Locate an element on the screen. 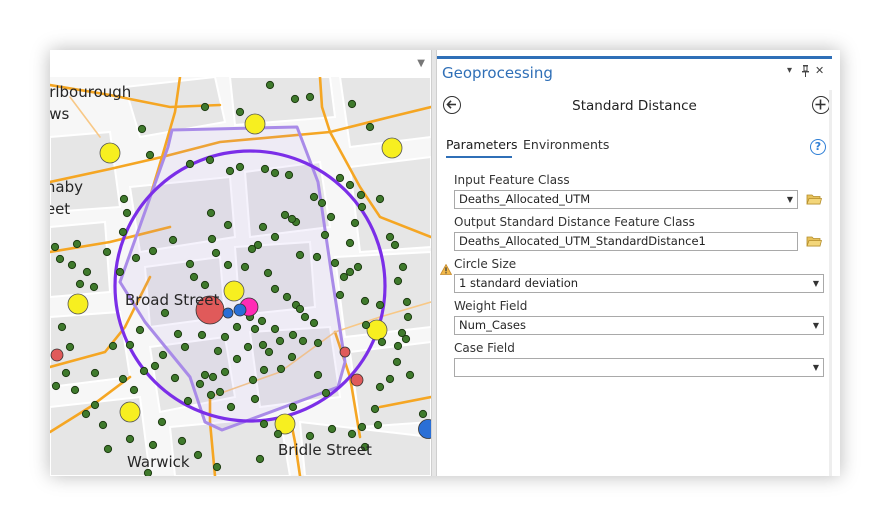 The height and width of the screenshot is (526, 890). pin-icon is located at coordinates (805, 73).